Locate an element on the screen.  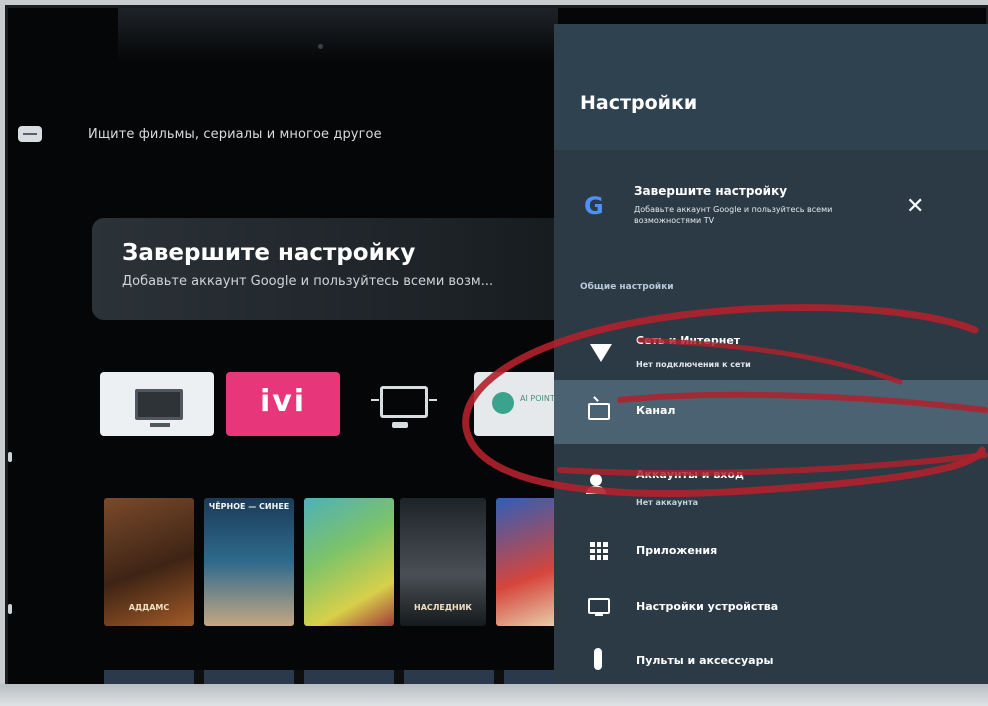
menu-item-device-settings: Настройки устройства is located at coordinates (771, 605).